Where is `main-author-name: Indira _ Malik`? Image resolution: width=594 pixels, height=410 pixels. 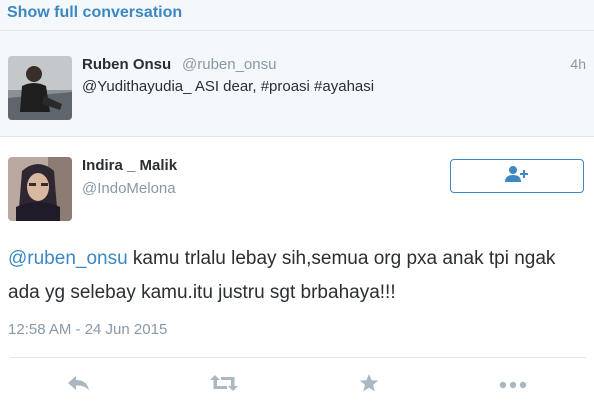
main-author-name: Indira _ Malik is located at coordinates (129, 165).